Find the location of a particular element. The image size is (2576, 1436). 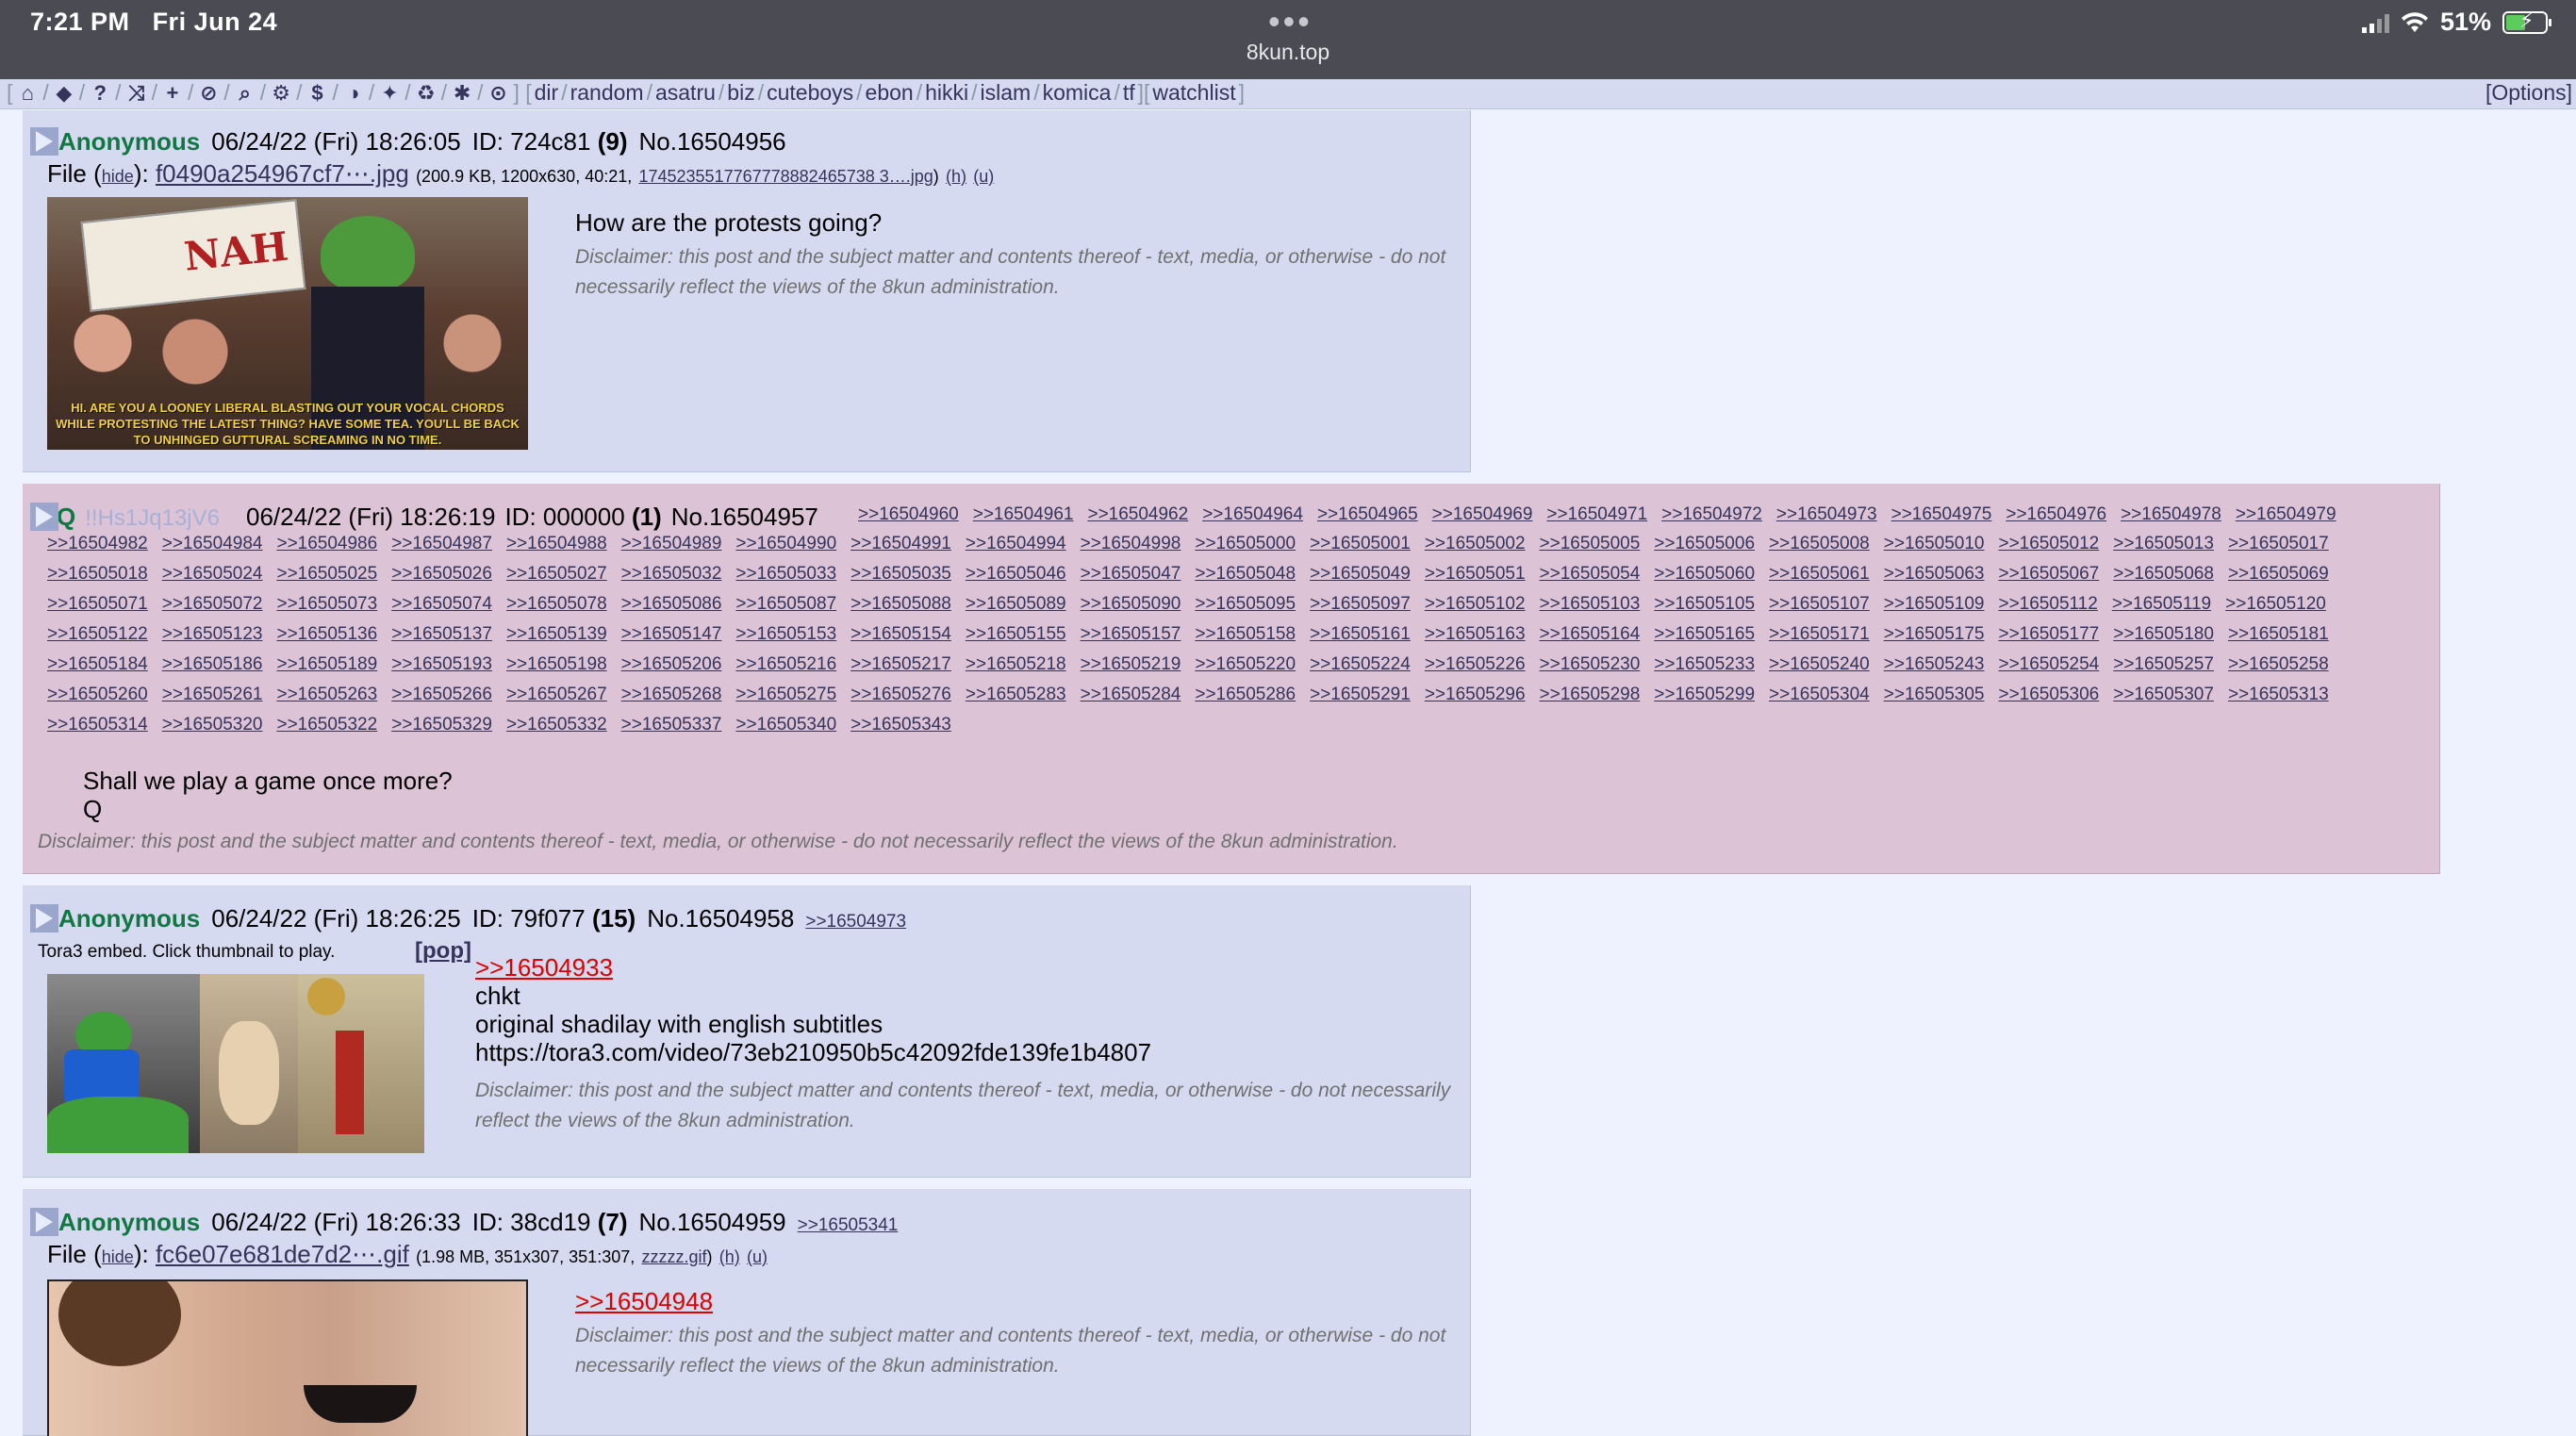

backlink: >>16505275 is located at coordinates (785, 695).